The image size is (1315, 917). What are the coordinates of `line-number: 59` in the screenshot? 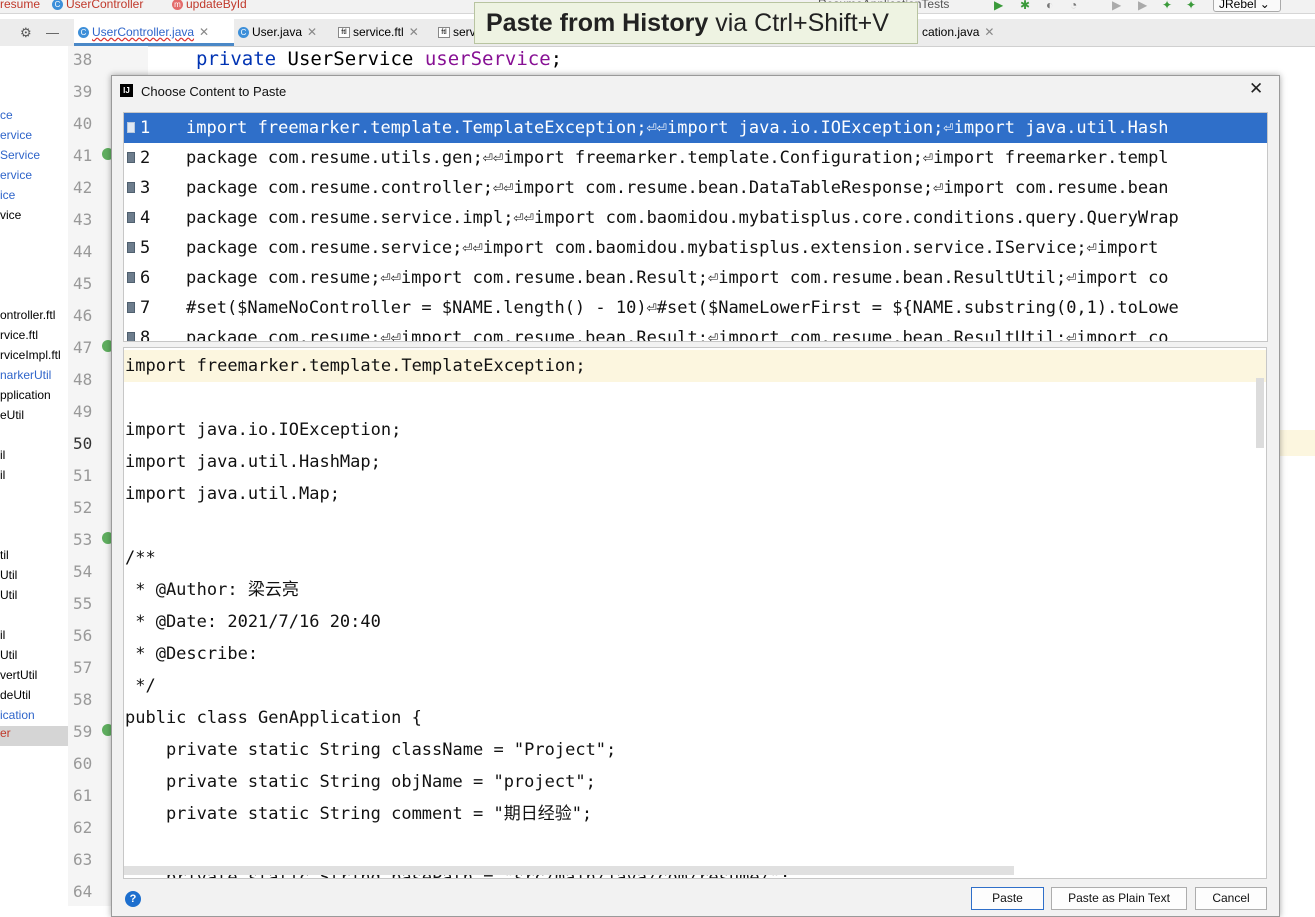 It's located at (83, 731).